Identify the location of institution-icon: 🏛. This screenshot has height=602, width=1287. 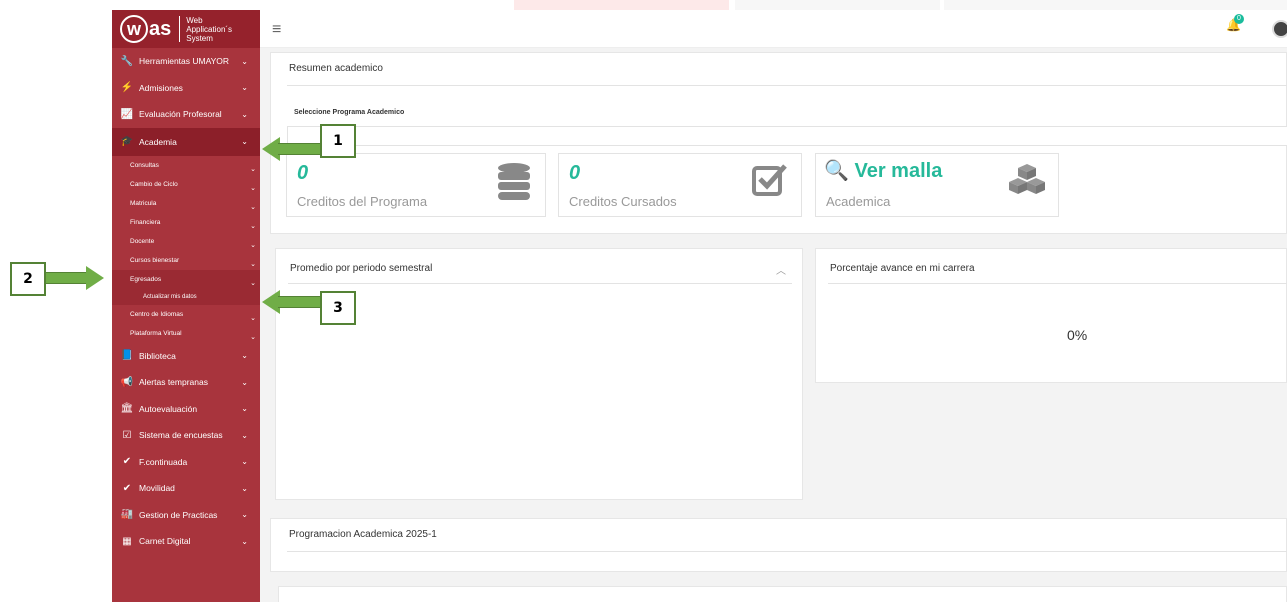
(127, 409).